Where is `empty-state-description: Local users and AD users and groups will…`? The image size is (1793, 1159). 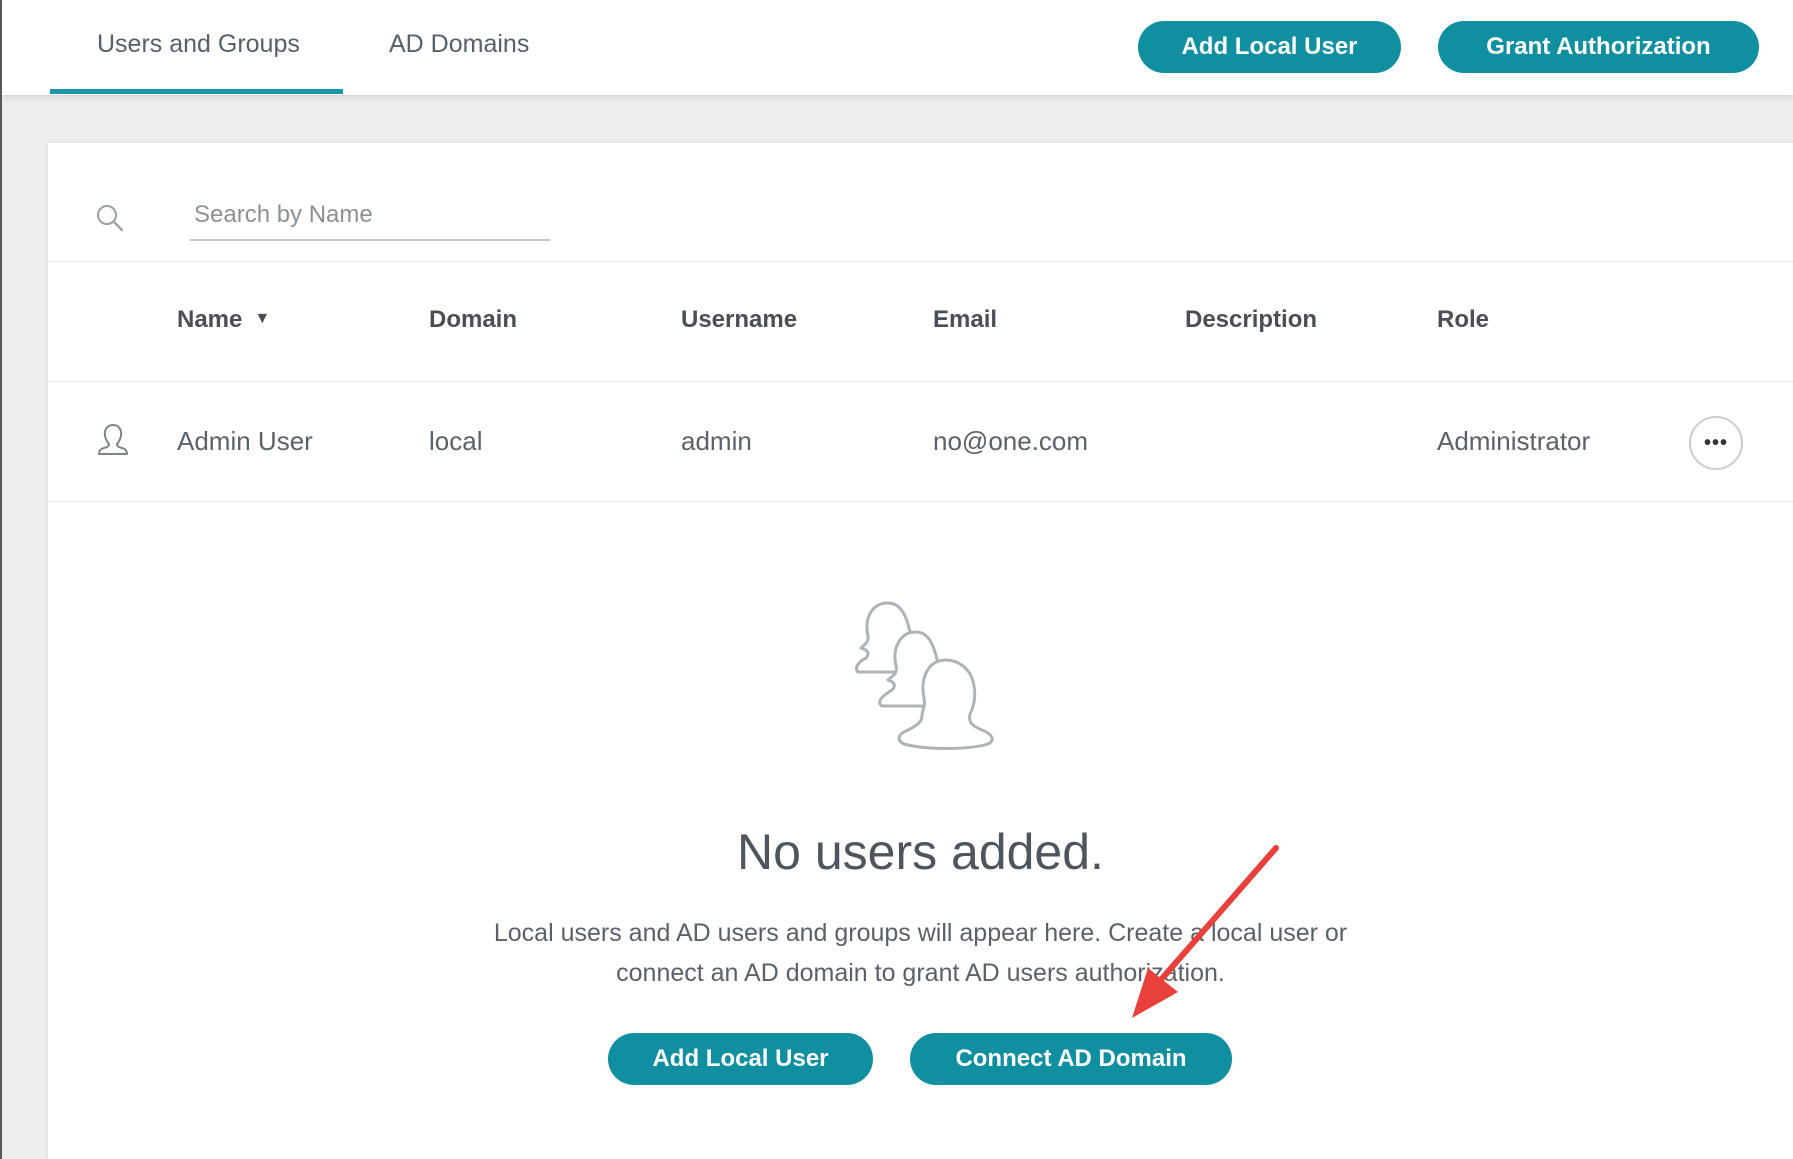 empty-state-description: Local users and AD users and groups will… is located at coordinates (920, 953).